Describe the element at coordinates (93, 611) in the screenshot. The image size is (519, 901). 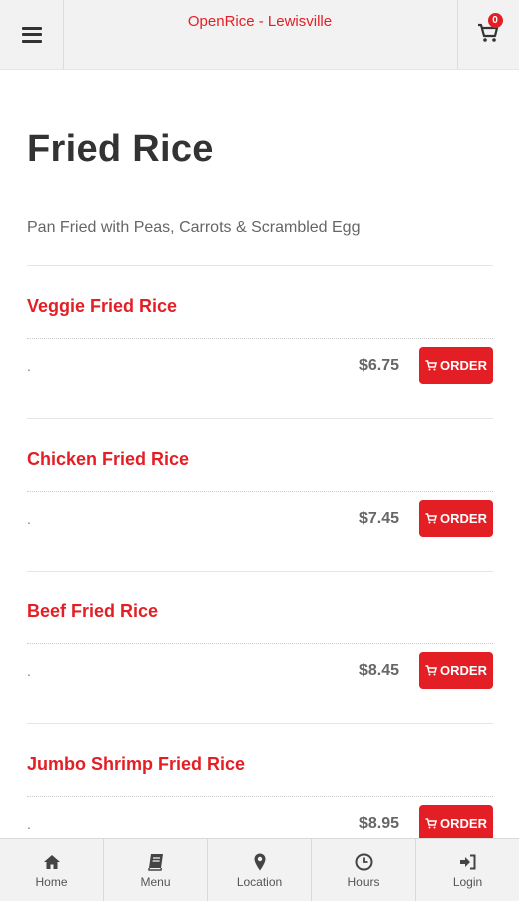
I see `item-name: Beef Fried Rice` at that location.